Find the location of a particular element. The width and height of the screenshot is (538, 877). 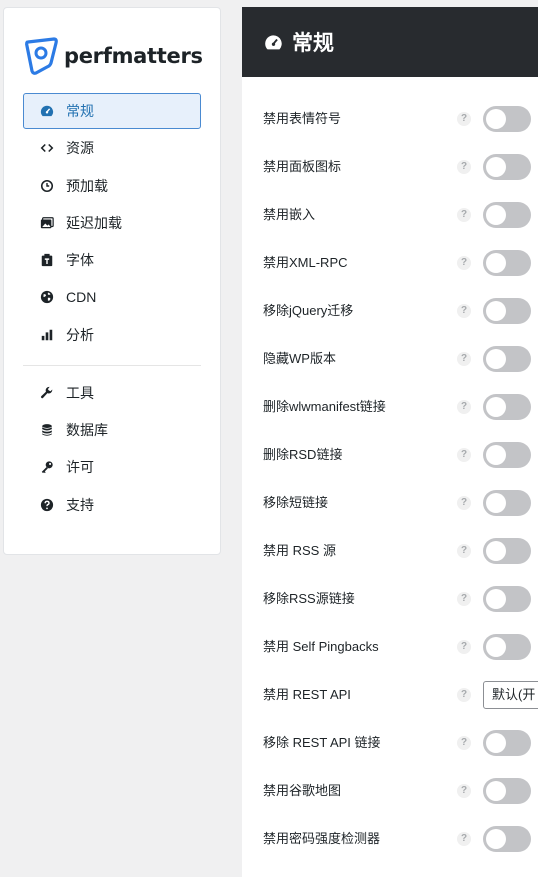

sidebar-item-label: 预加载 is located at coordinates (87, 185).